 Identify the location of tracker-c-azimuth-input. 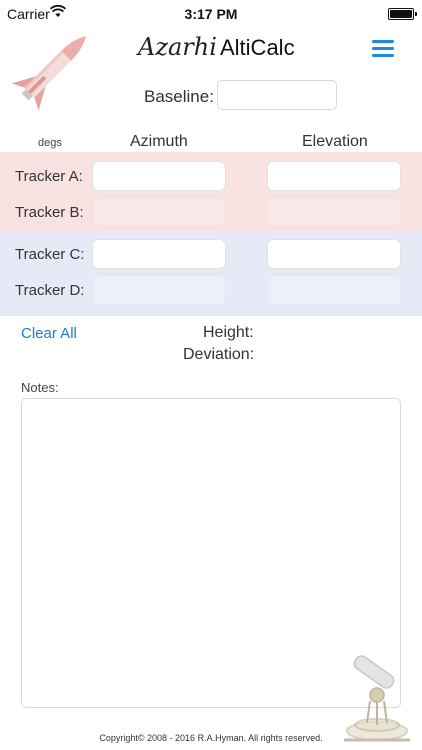
(159, 254).